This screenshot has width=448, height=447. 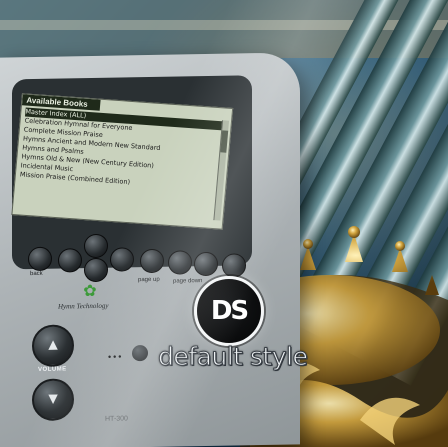 I want to click on down-key, so click(x=96, y=270).